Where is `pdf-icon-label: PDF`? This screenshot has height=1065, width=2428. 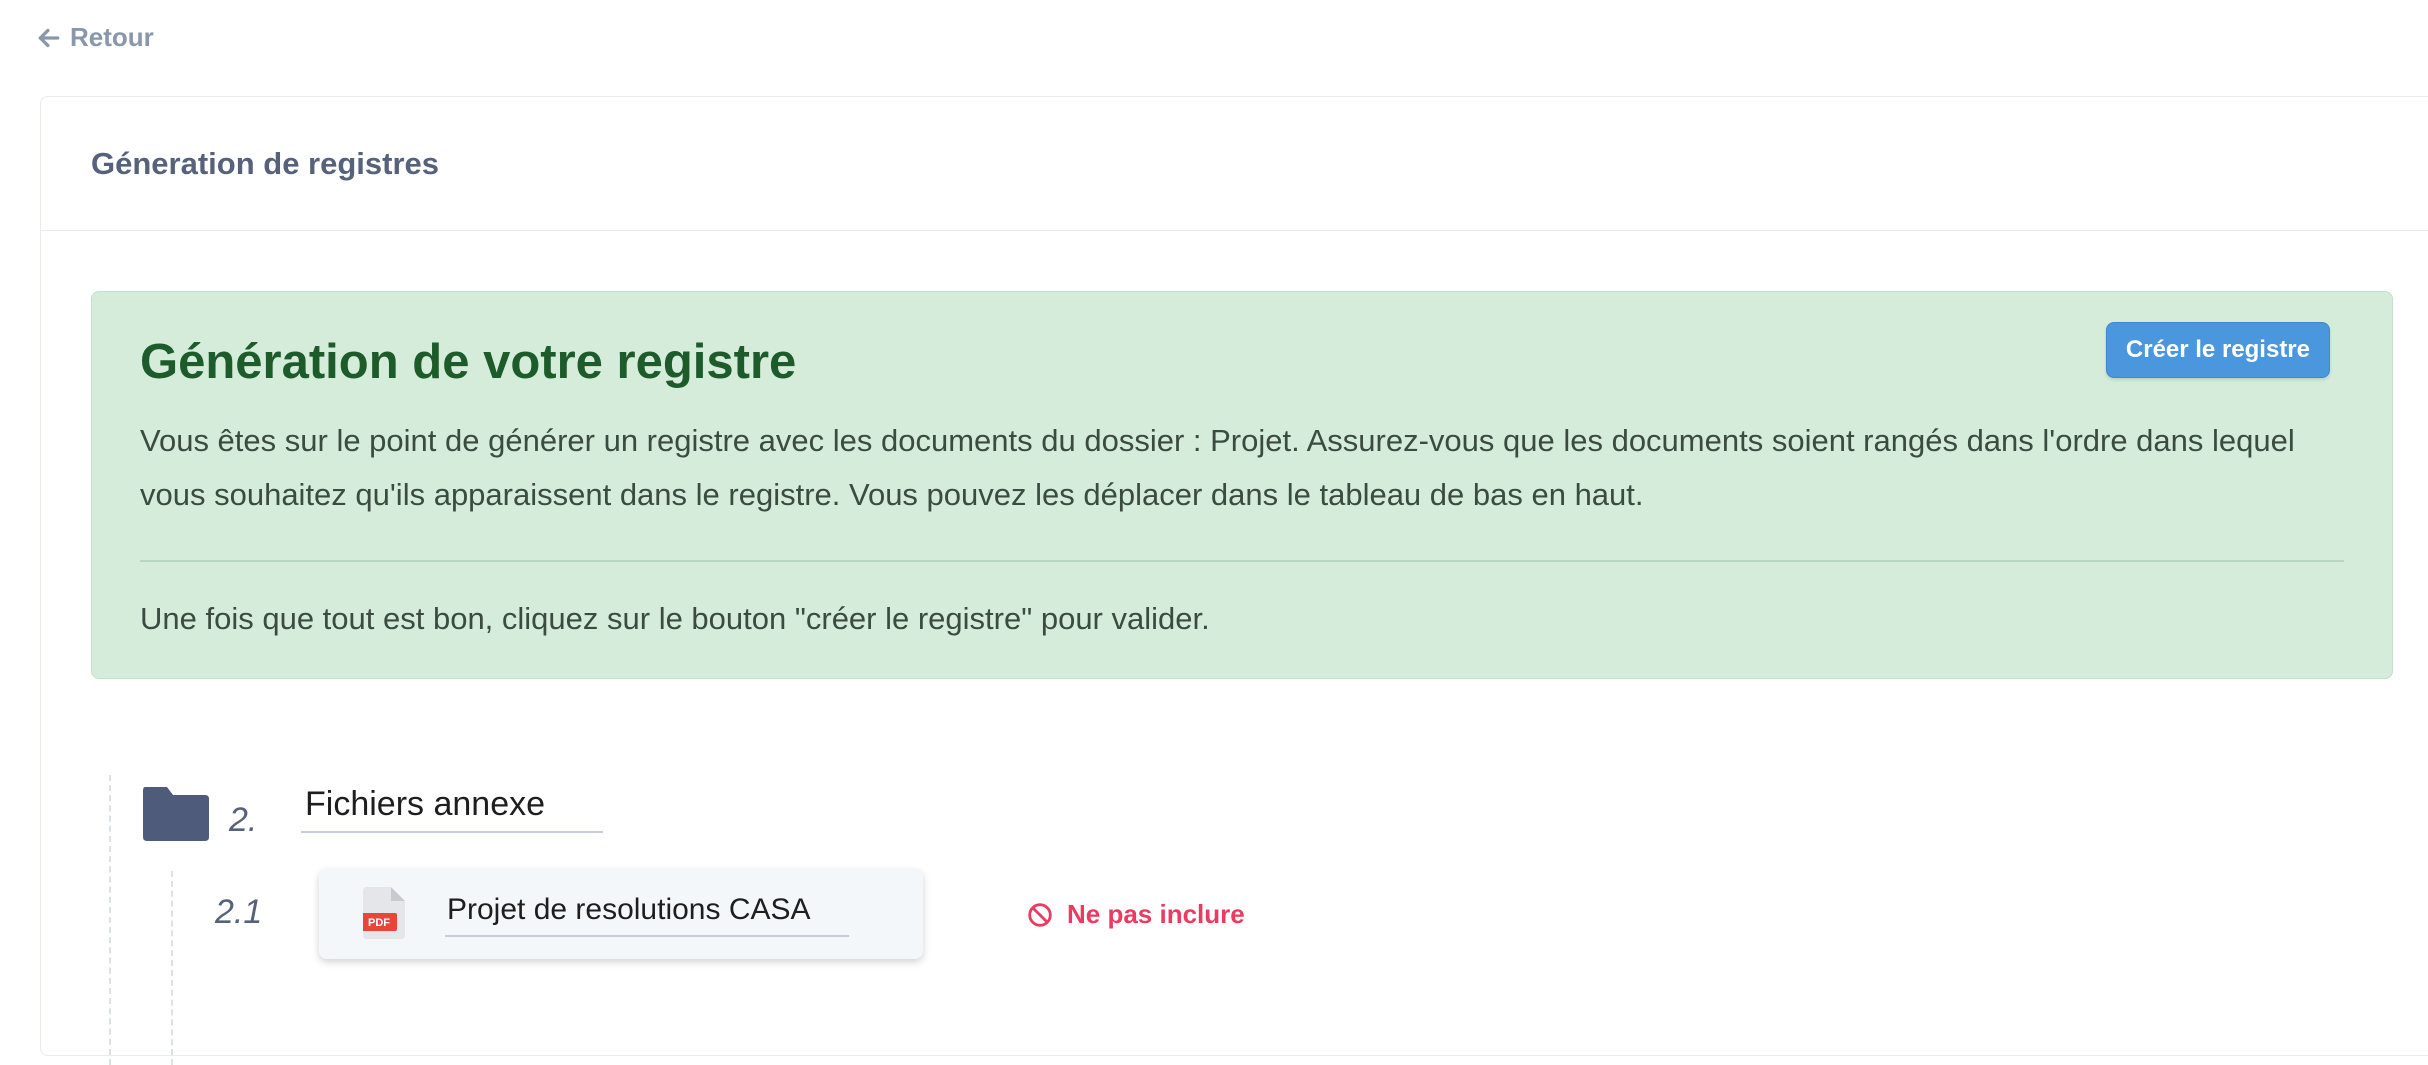 pdf-icon-label: PDF is located at coordinates (379, 923).